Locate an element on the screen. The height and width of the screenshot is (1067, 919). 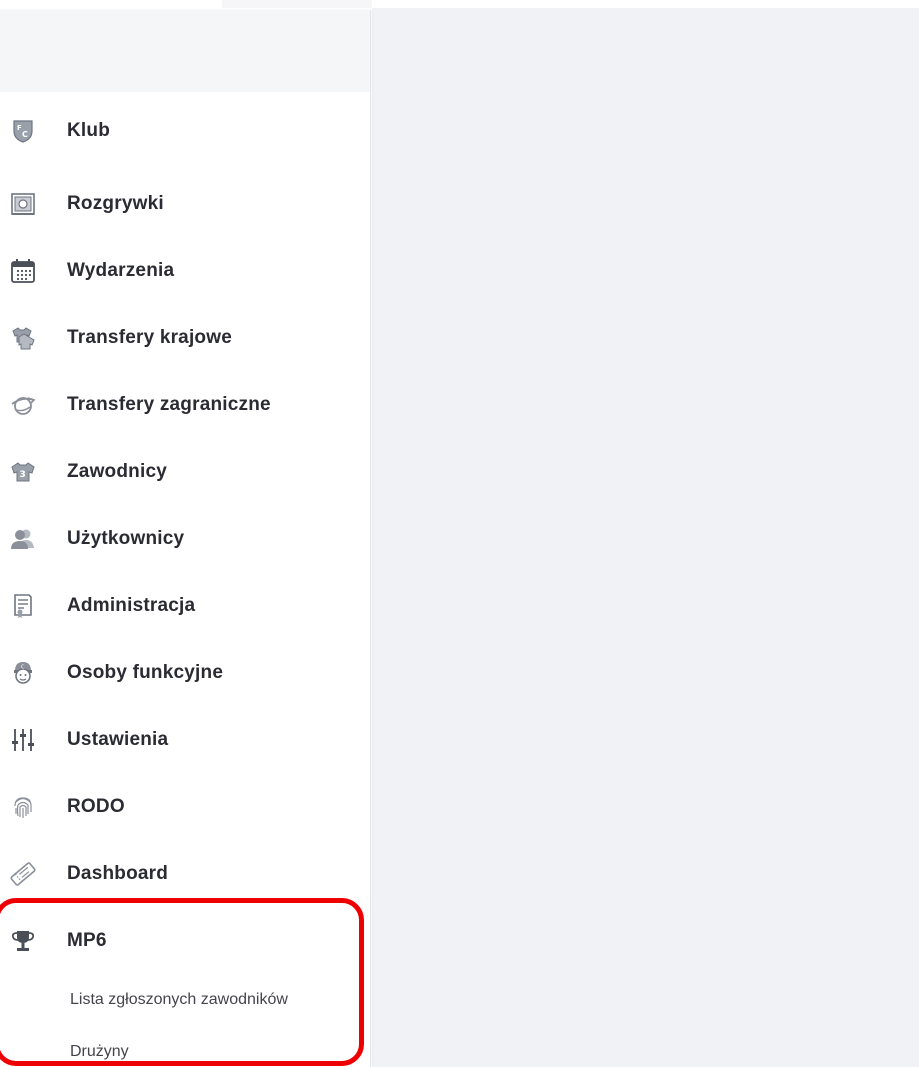
jersey-transfer-icon is located at coordinates (23, 338).